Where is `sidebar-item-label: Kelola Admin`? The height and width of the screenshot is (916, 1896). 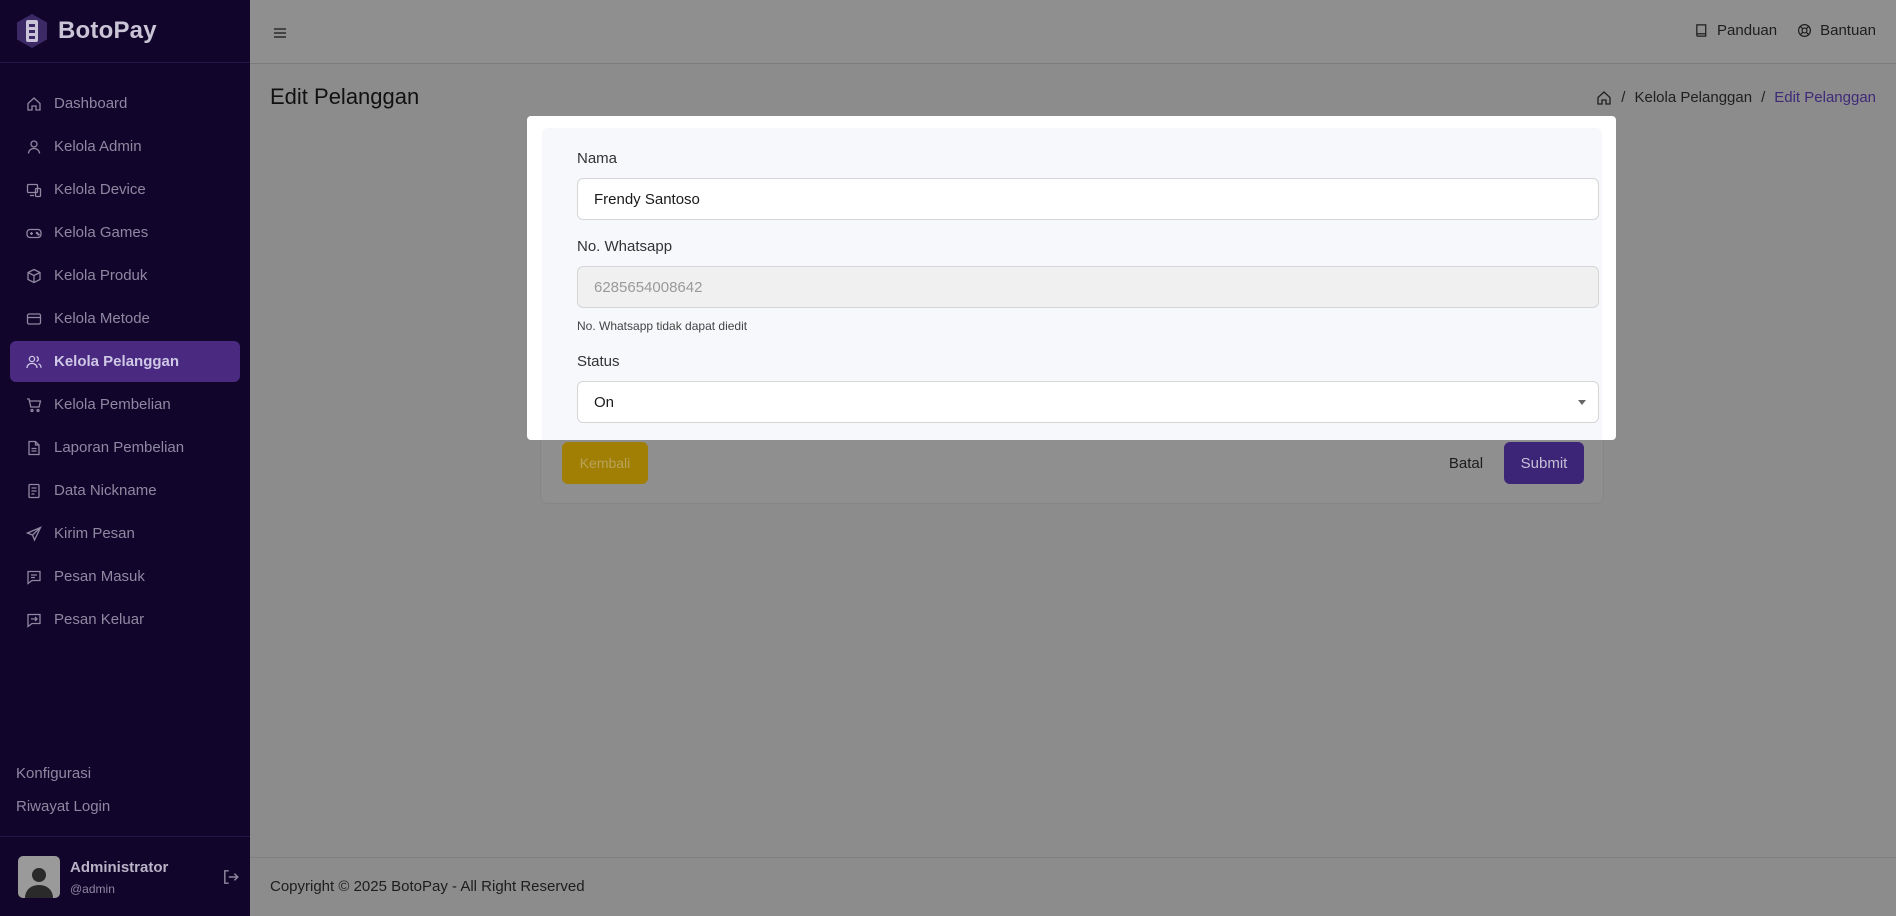
sidebar-item-label: Kelola Admin is located at coordinates (98, 146).